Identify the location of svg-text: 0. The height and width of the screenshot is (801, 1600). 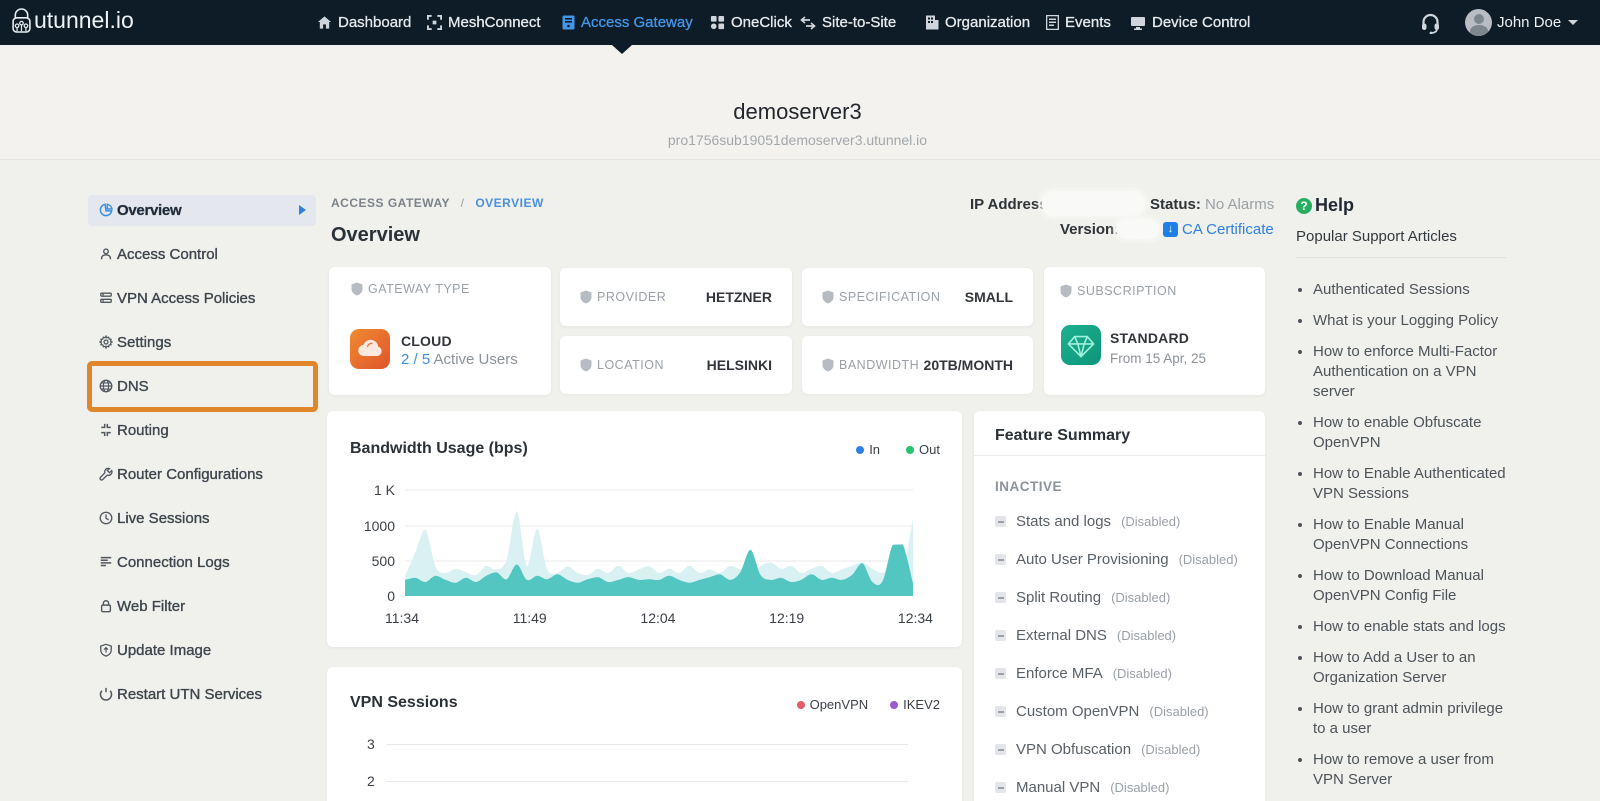
(391, 596).